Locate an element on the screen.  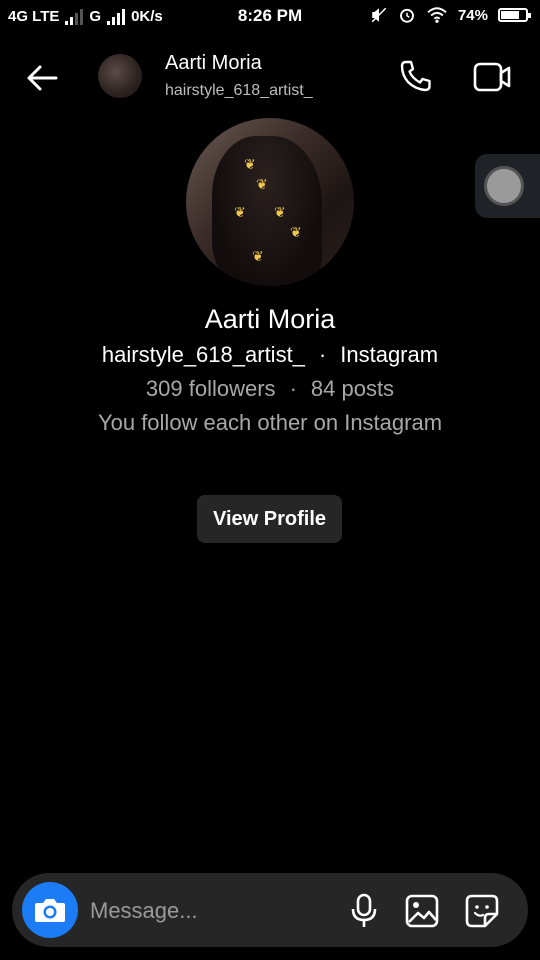
avatar is located at coordinates (120, 76).